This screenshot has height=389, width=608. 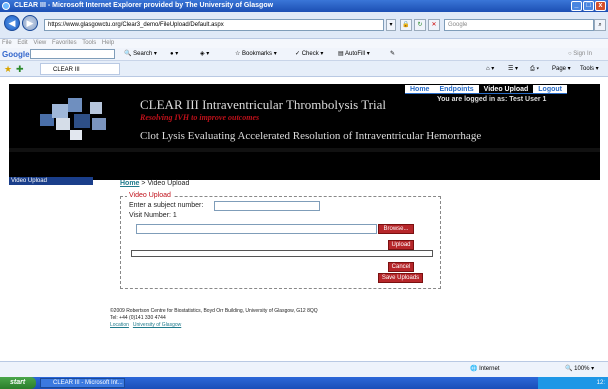 I want to click on internet-zone: 🌐 Internet, so click(x=485, y=369).